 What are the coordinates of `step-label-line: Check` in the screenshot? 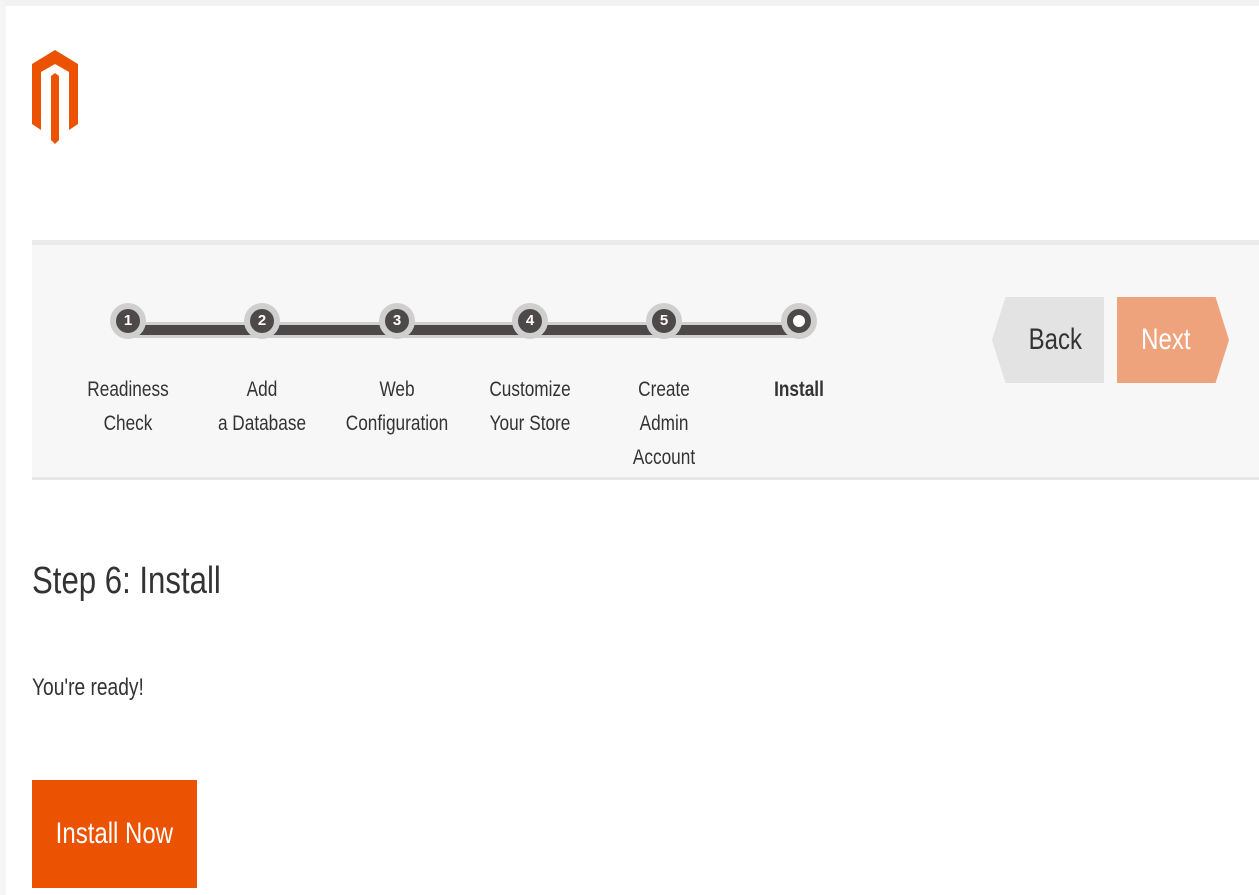 It's located at (128, 423).